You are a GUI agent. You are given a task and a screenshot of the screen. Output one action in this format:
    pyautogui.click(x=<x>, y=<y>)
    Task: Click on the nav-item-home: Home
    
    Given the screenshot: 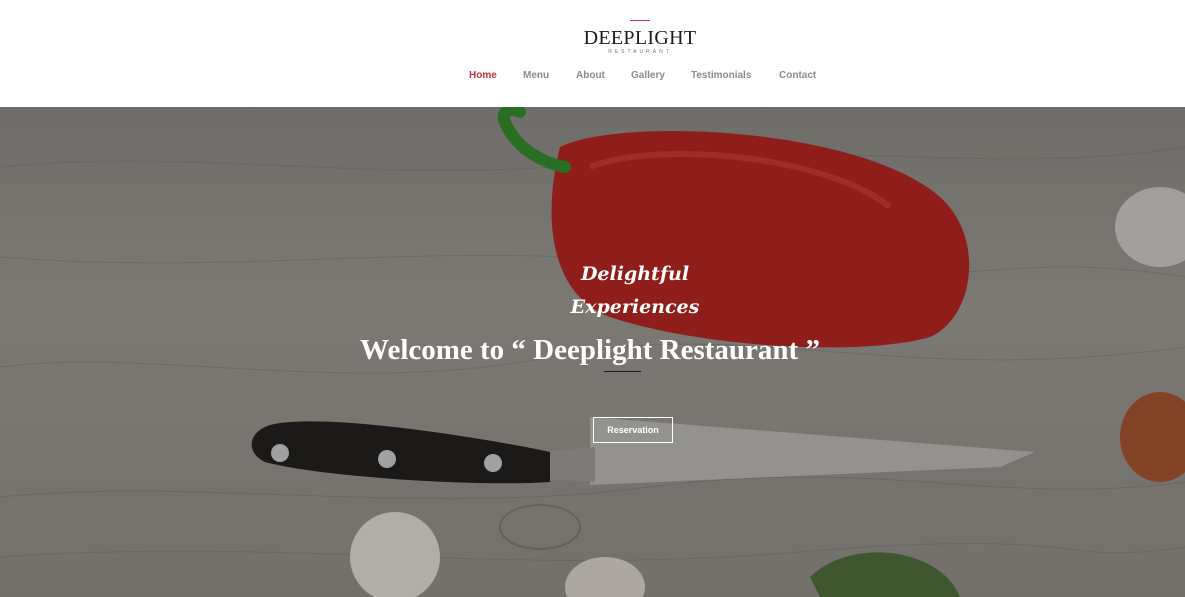 What is the action you would take?
    pyautogui.click(x=483, y=75)
    